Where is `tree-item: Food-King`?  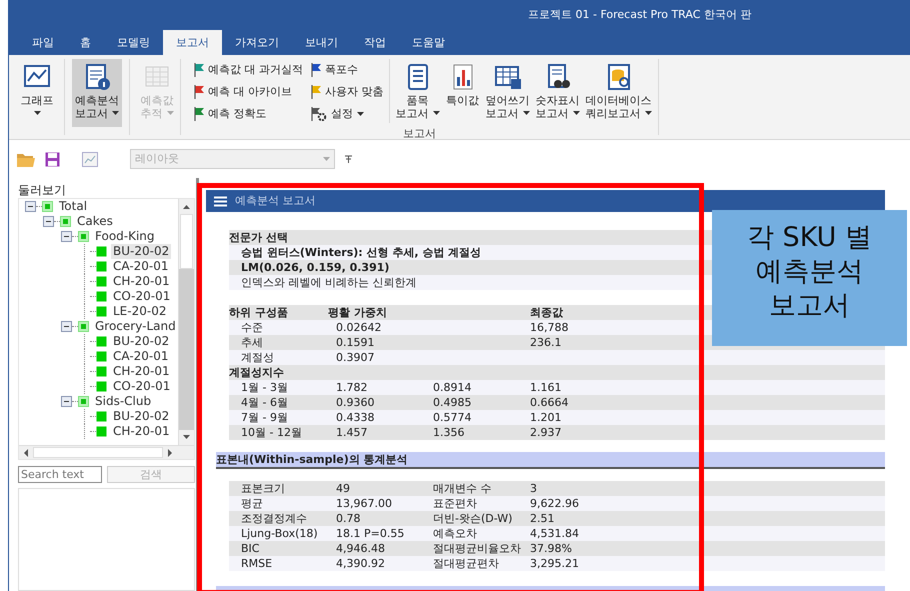 tree-item: Food-King is located at coordinates (125, 236).